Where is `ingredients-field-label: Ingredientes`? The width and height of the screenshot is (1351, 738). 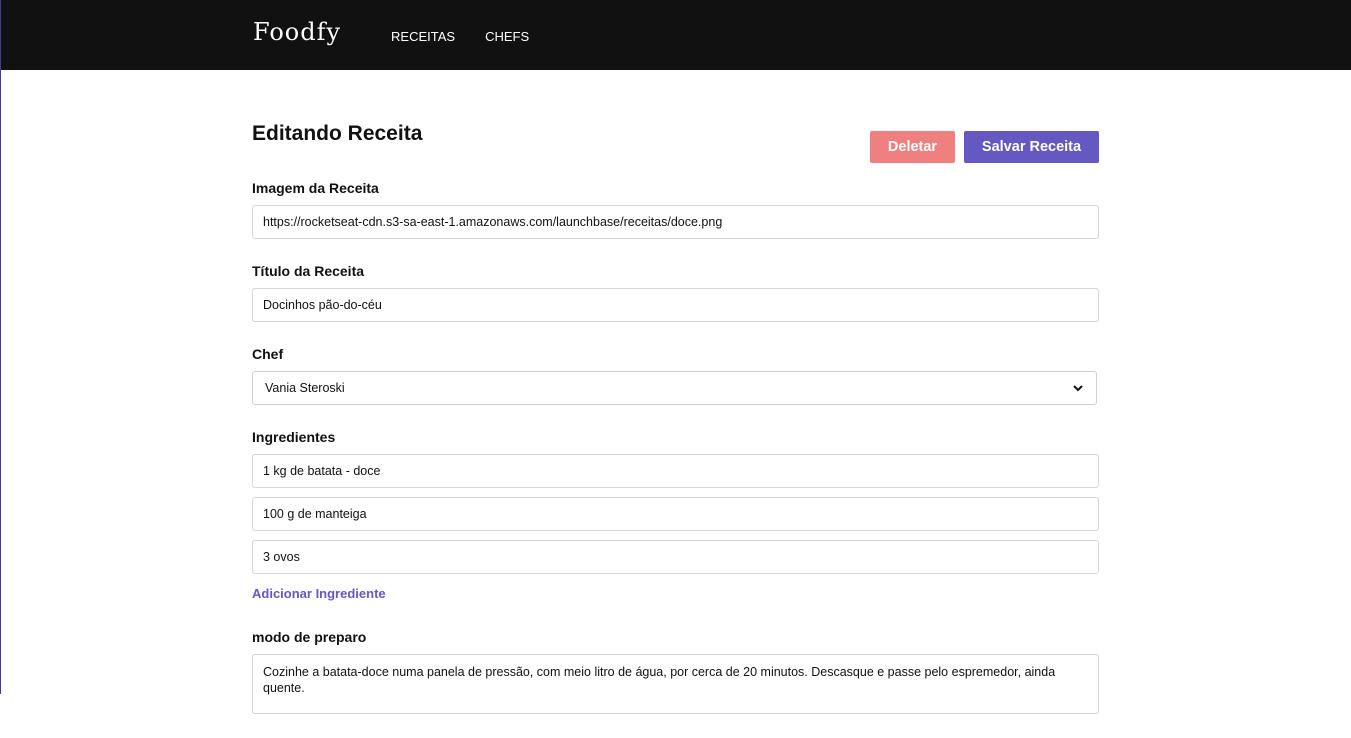
ingredients-field-label: Ingredientes is located at coordinates (294, 437).